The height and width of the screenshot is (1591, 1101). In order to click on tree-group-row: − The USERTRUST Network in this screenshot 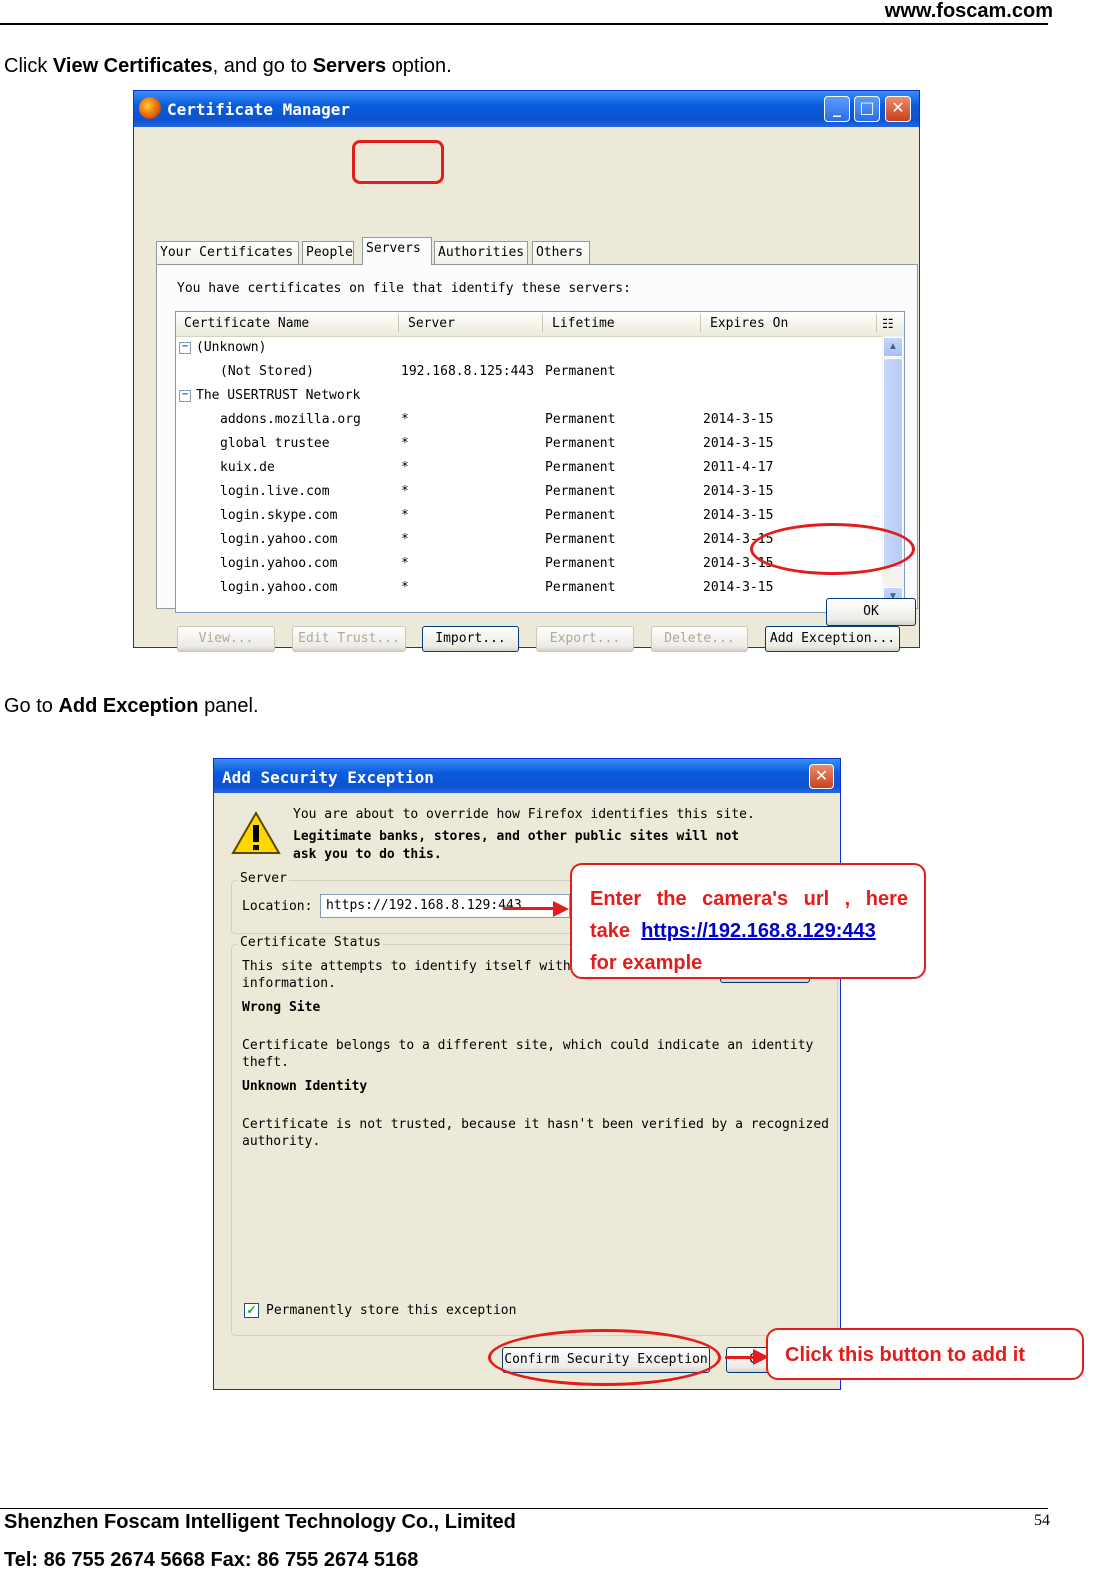, I will do `click(528, 396)`.